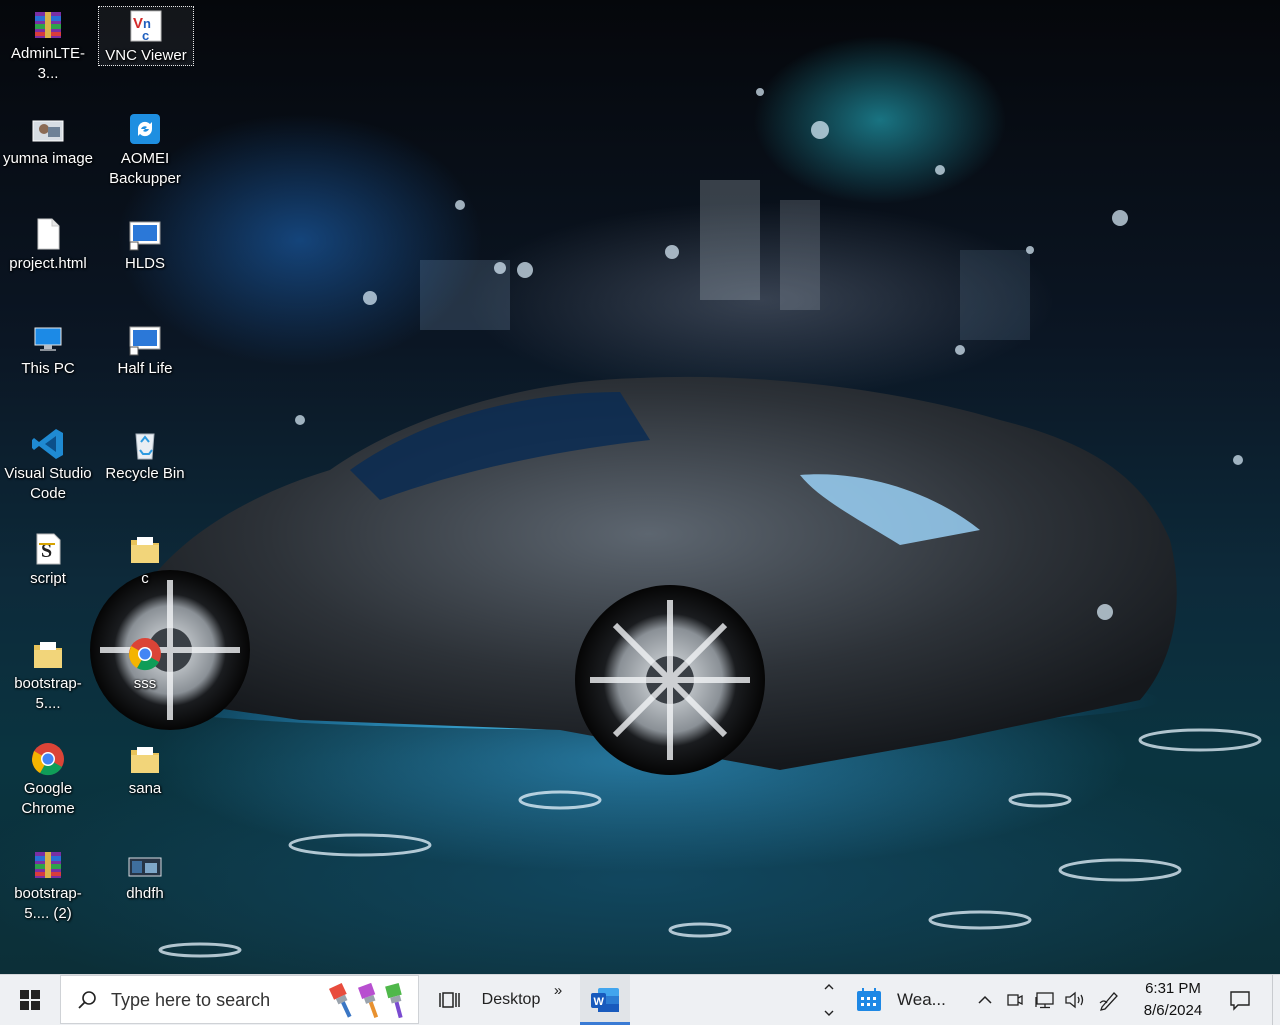 The height and width of the screenshot is (1025, 1280). I want to click on icon-label: c, so click(145, 578).